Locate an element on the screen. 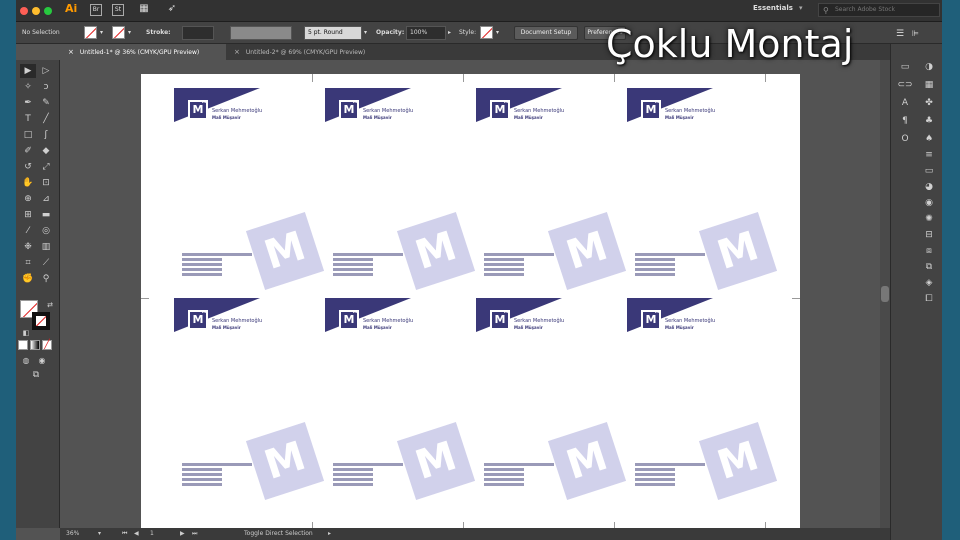 The width and height of the screenshot is (960, 540). magic-wand-icon: ✧ is located at coordinates (28, 87).